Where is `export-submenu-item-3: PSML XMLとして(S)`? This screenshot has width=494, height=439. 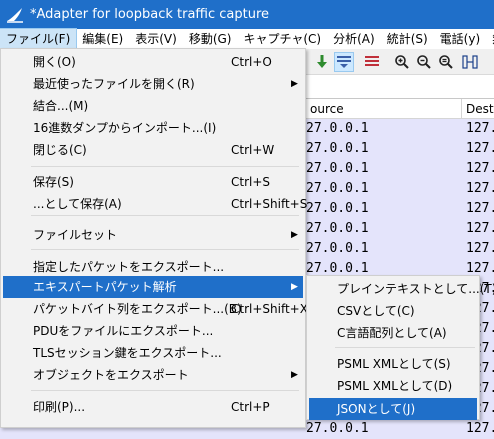 export-submenu-item-3: PSML XMLとして(S) is located at coordinates (393, 364).